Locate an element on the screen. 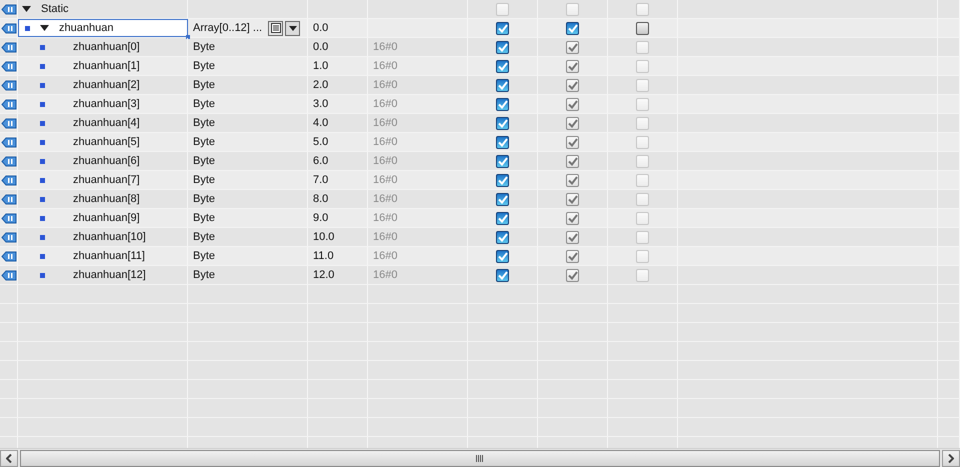  variable-name: zhuanhuan[12] is located at coordinates (109, 275).